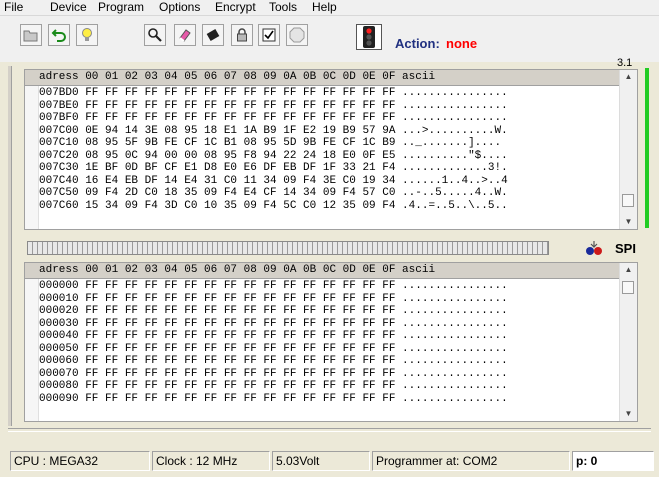 This screenshot has height=477, width=659. Describe the element at coordinates (628, 342) in the screenshot. I see `eeprom-scrollbar: ▲ ▼` at that location.